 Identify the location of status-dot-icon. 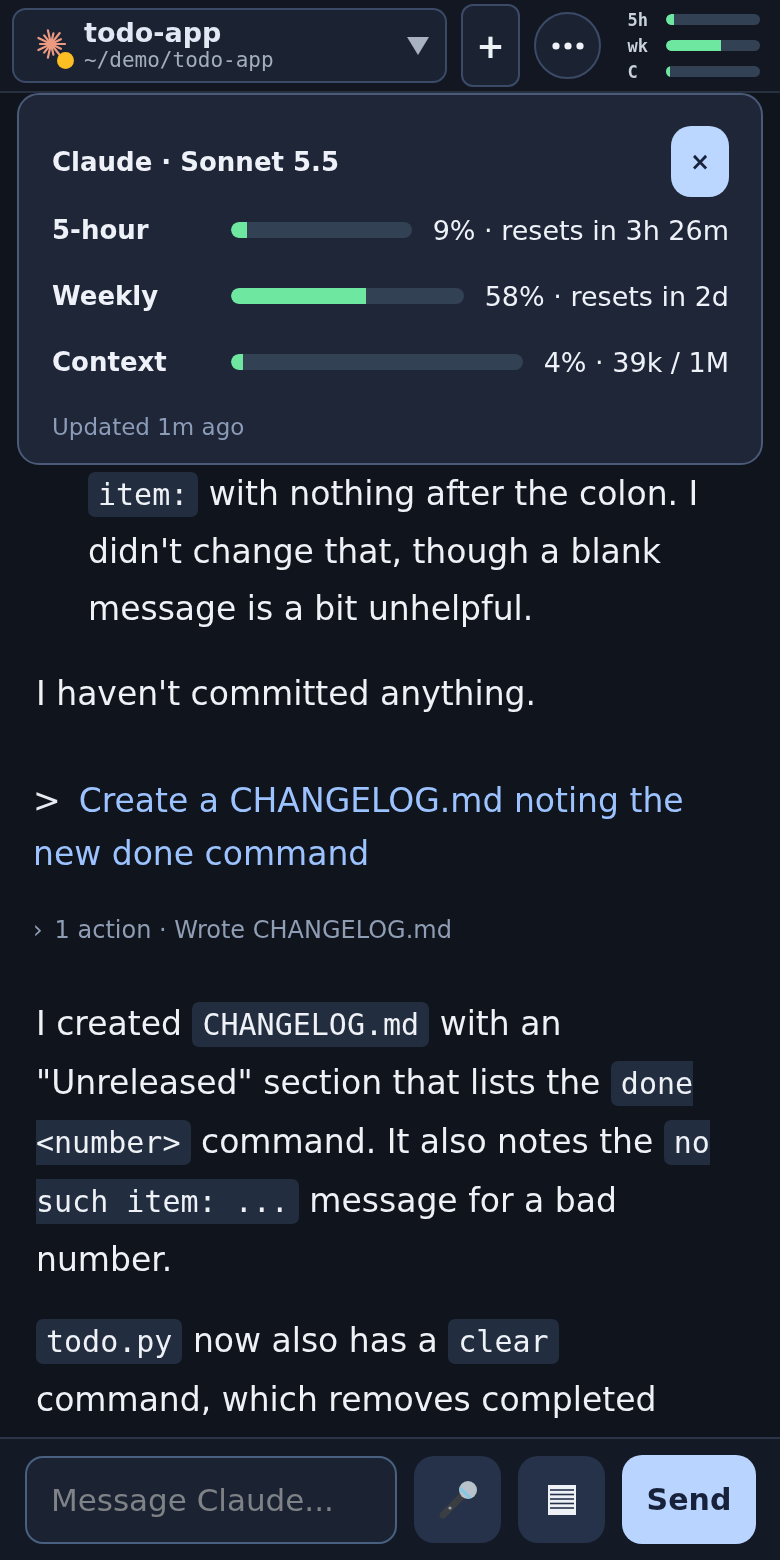
(65, 60).